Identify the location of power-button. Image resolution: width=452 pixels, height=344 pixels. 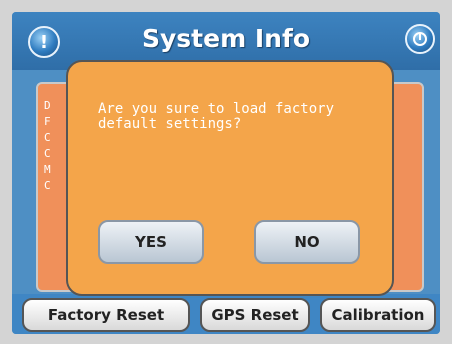
(420, 39).